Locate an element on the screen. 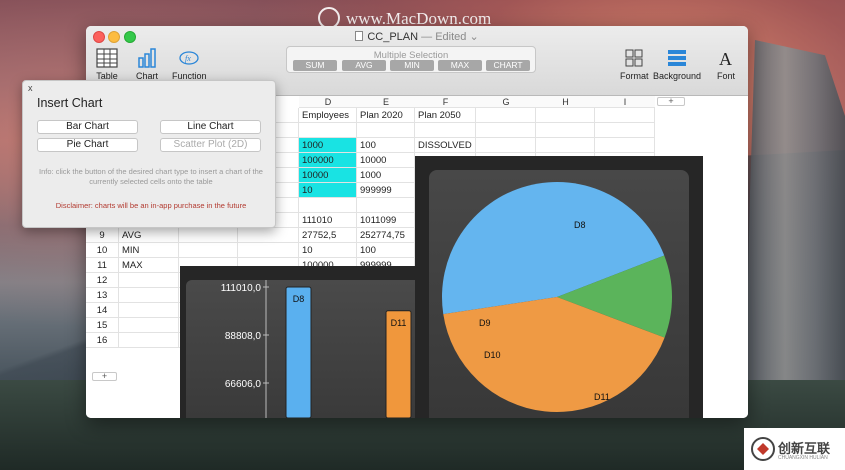 The image size is (845, 470). close-popup-button: x is located at coordinates (30, 88).